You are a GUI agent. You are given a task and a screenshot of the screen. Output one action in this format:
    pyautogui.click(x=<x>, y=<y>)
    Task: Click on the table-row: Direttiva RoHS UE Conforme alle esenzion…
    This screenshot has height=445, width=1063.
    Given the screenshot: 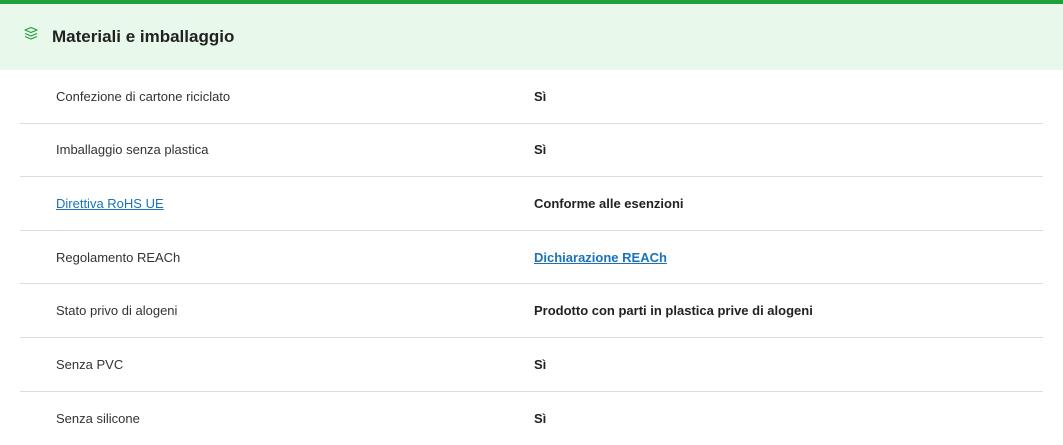 What is the action you would take?
    pyautogui.click(x=531, y=204)
    